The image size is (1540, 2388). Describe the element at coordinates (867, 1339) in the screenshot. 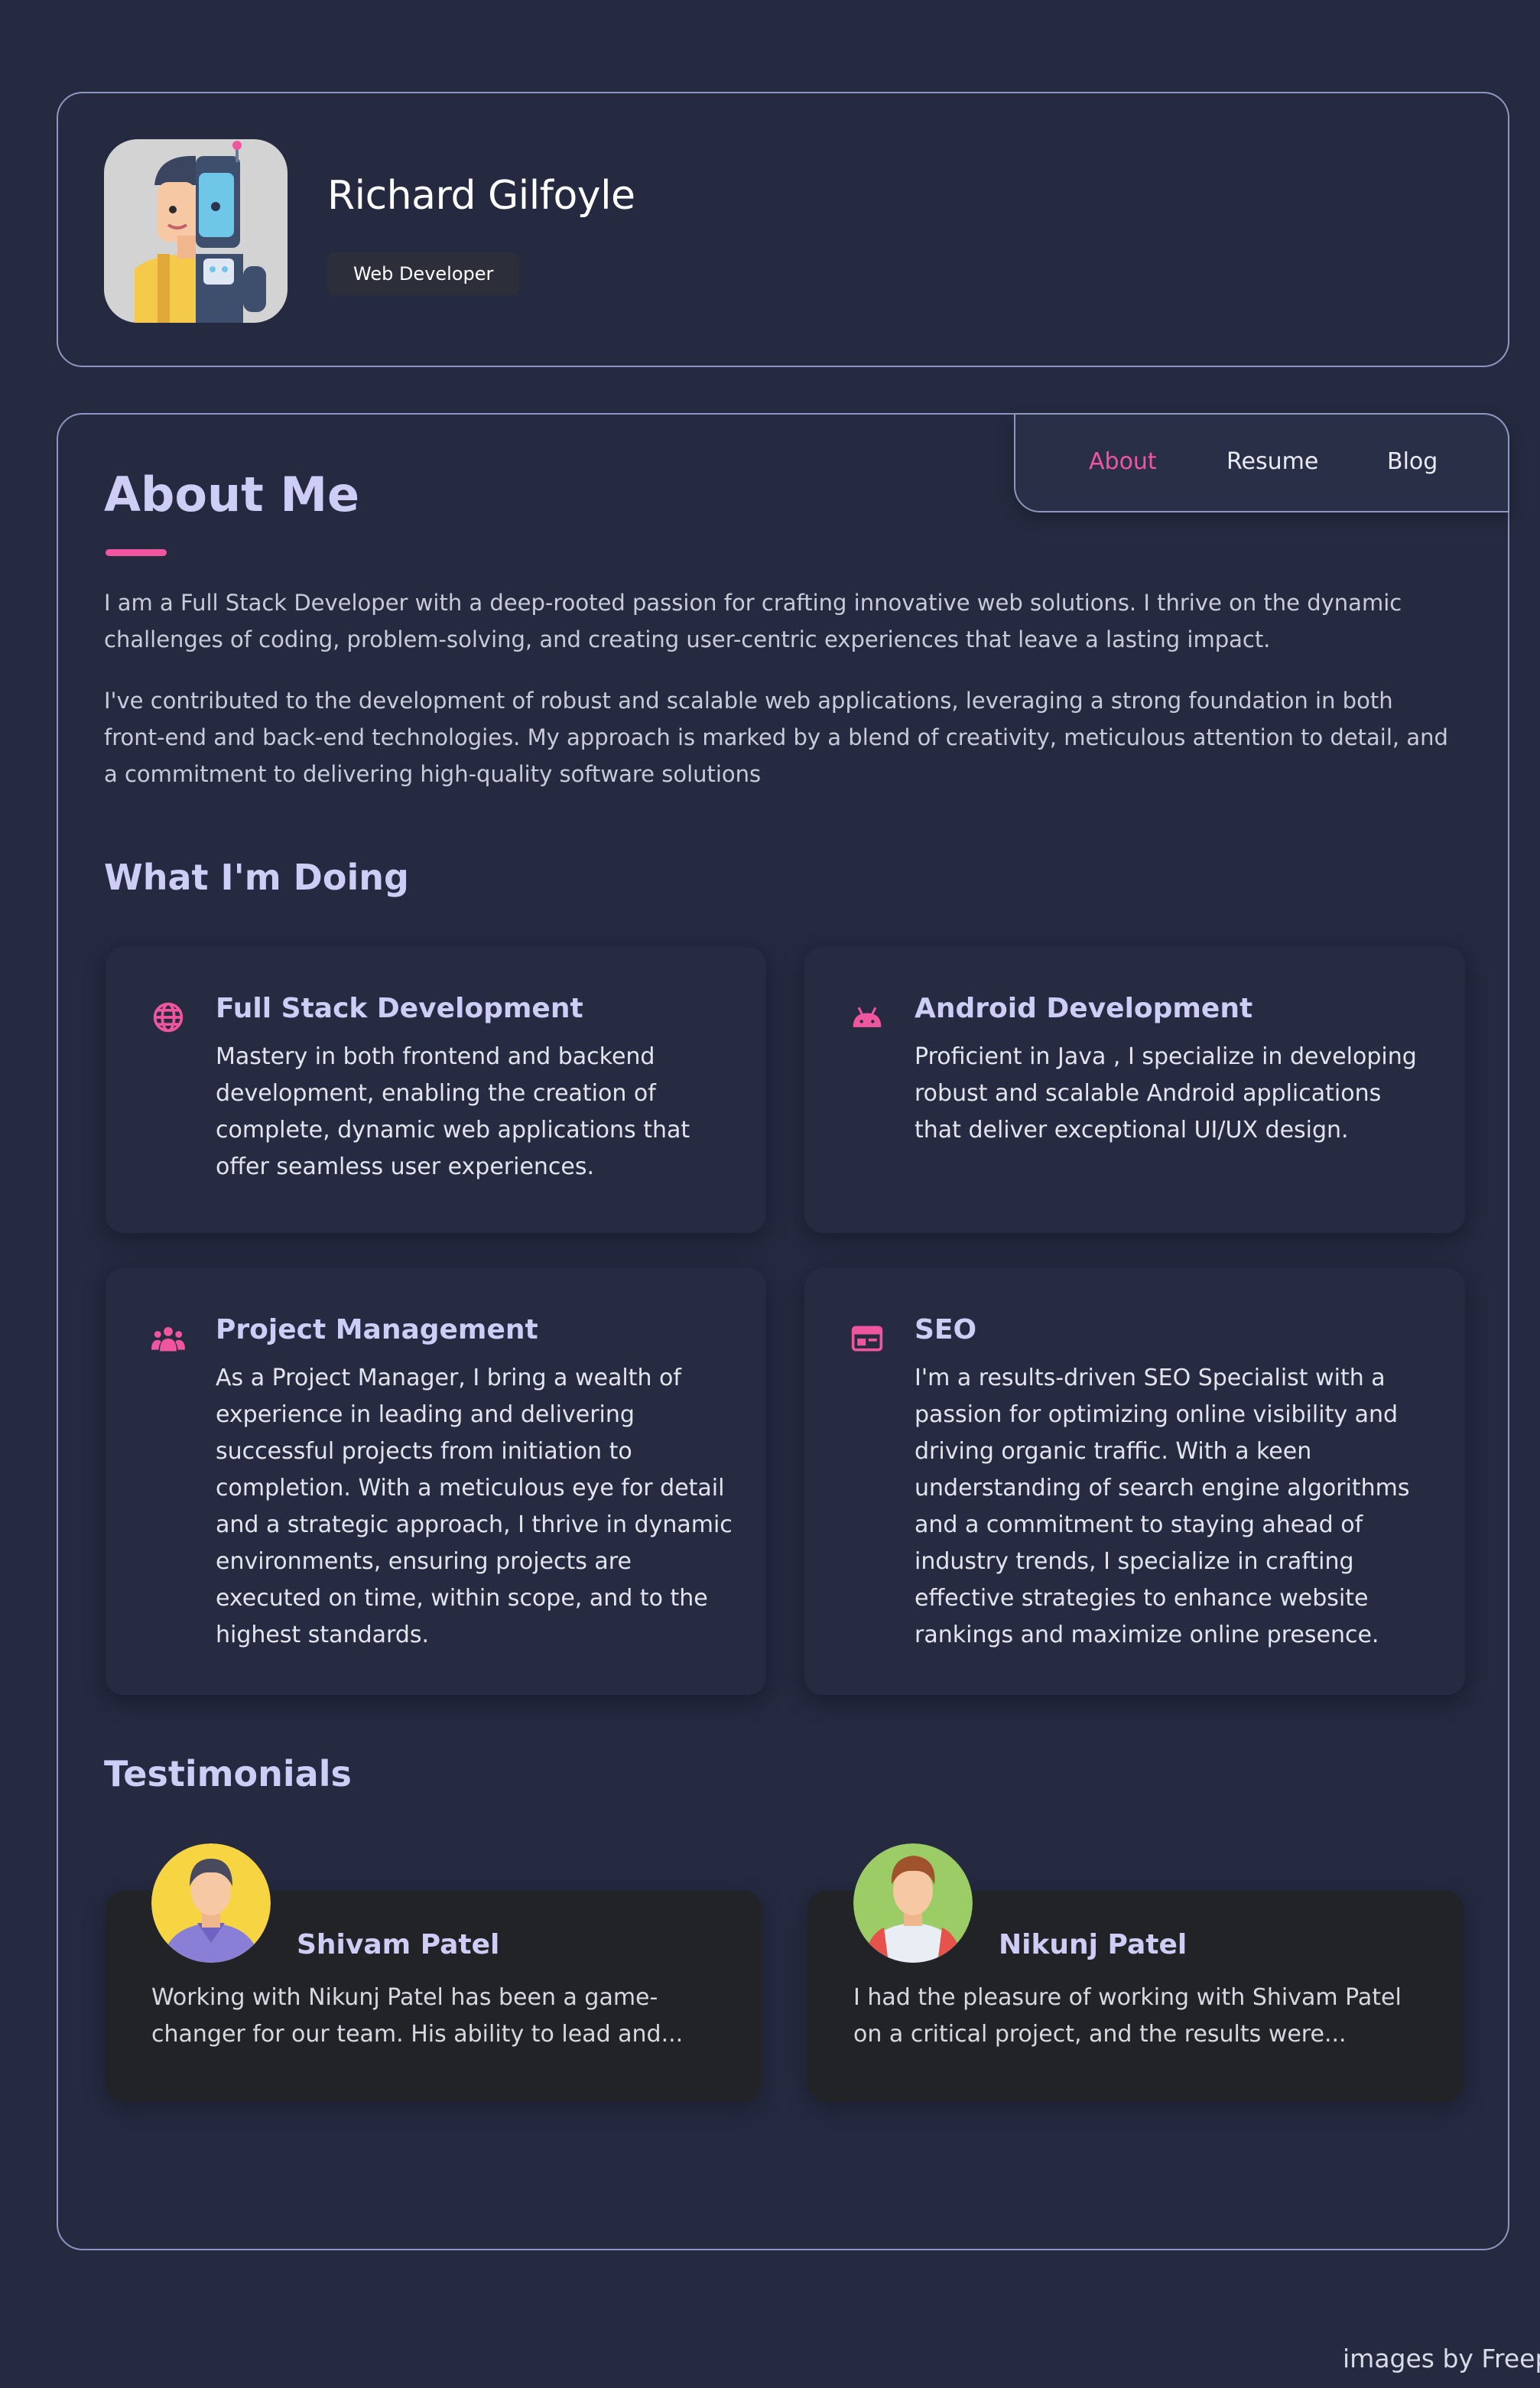

I see `browser-window-icon` at that location.